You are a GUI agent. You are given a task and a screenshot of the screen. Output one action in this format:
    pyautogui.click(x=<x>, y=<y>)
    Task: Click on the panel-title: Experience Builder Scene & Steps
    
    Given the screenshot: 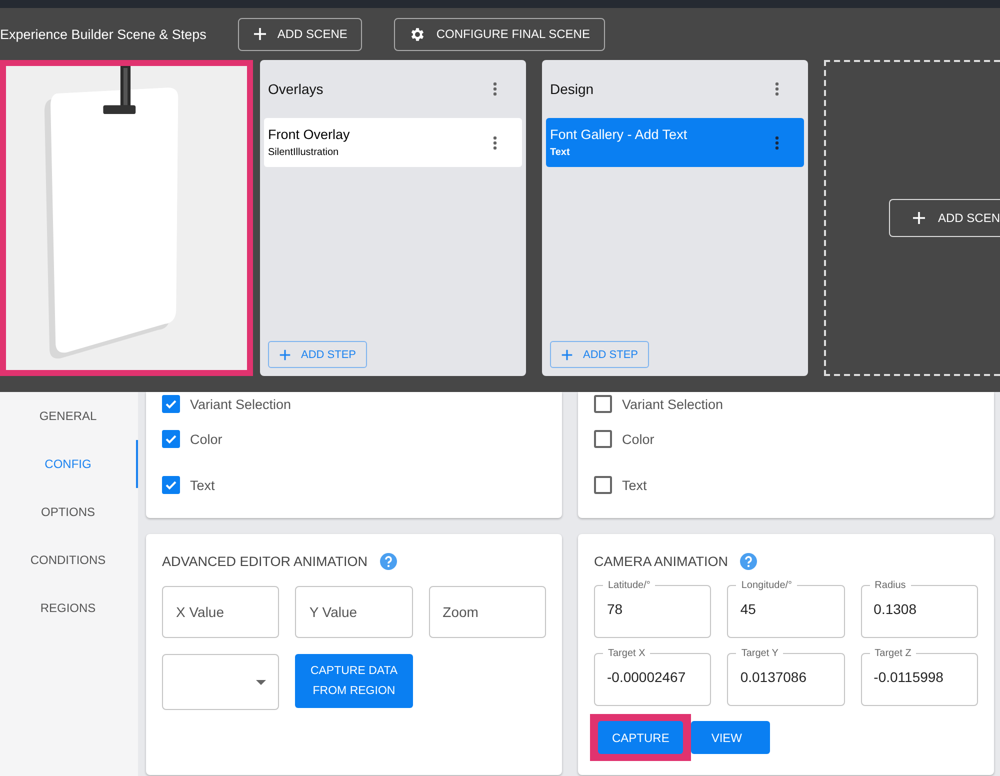 What is the action you would take?
    pyautogui.click(x=103, y=34)
    